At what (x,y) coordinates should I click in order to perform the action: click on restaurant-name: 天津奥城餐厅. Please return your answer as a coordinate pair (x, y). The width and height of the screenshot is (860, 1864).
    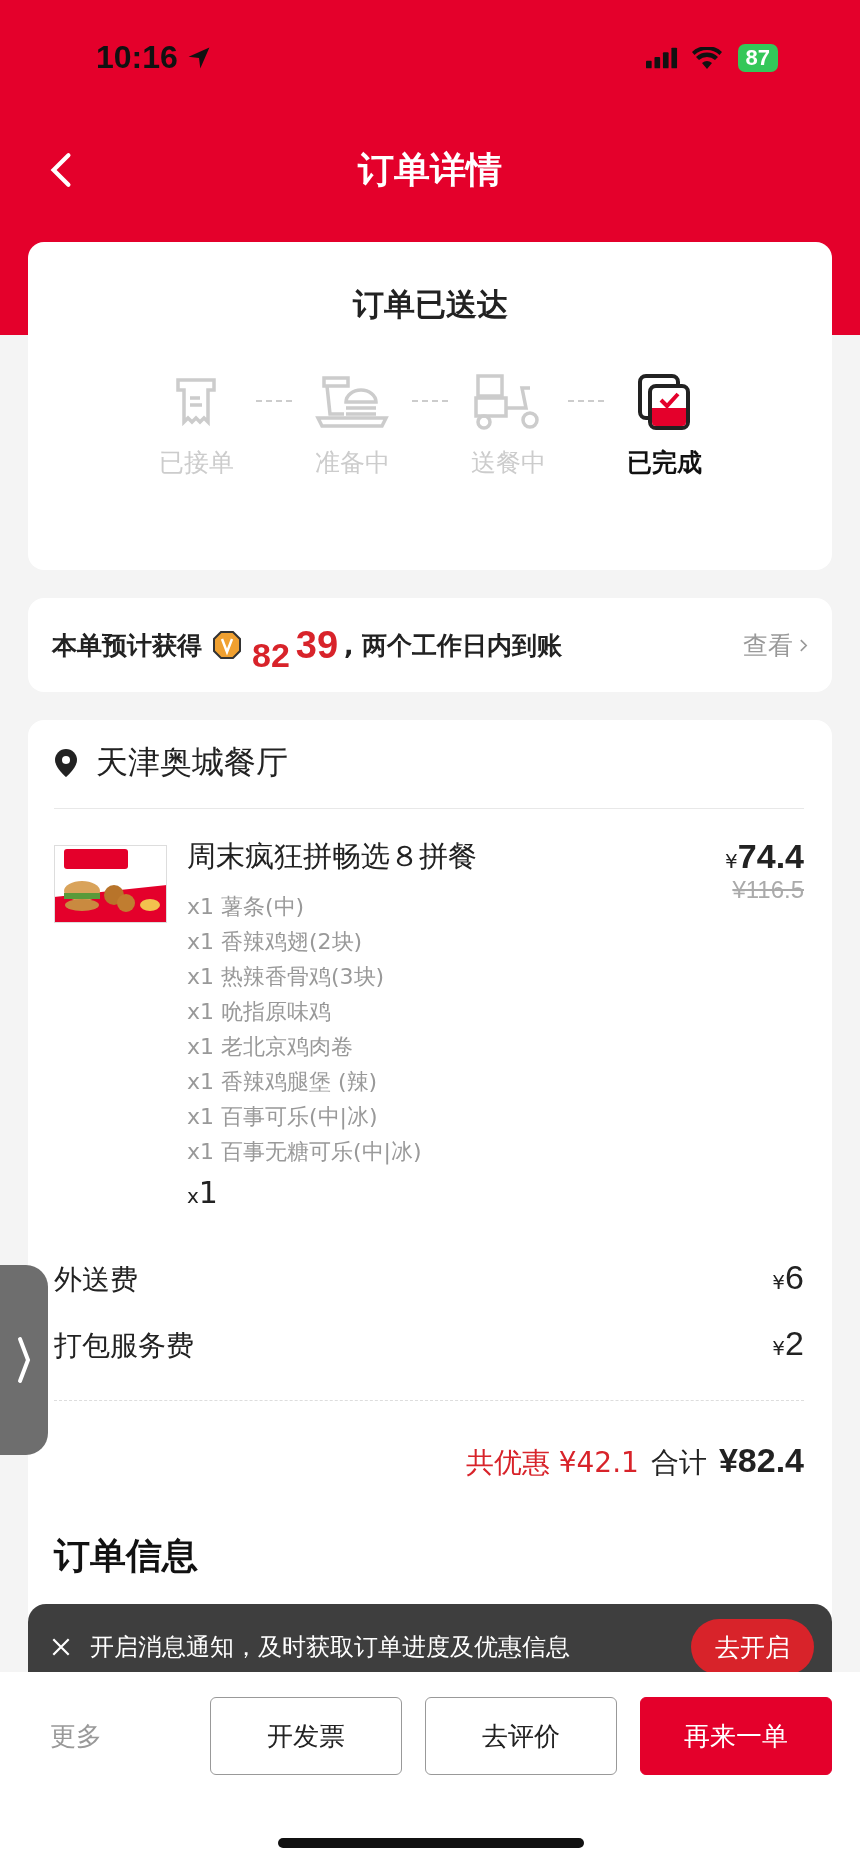
    Looking at the image, I should click on (192, 762).